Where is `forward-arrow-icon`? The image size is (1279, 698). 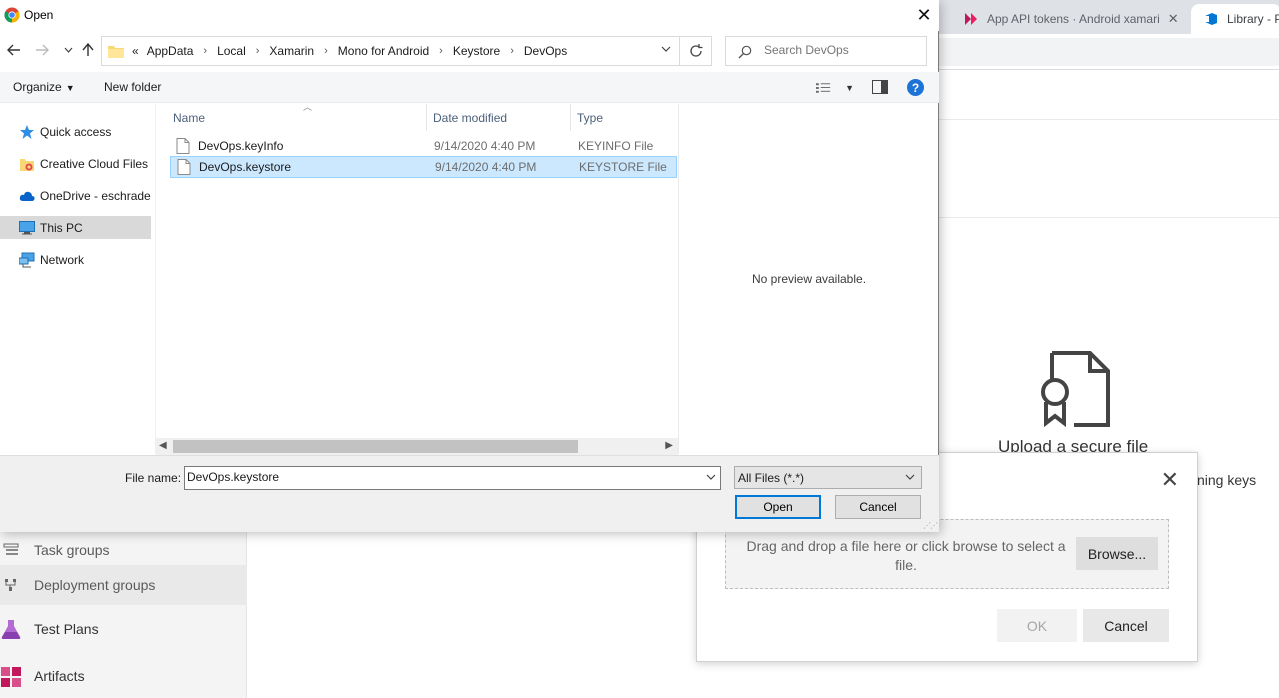
forward-arrow-icon is located at coordinates (42, 50).